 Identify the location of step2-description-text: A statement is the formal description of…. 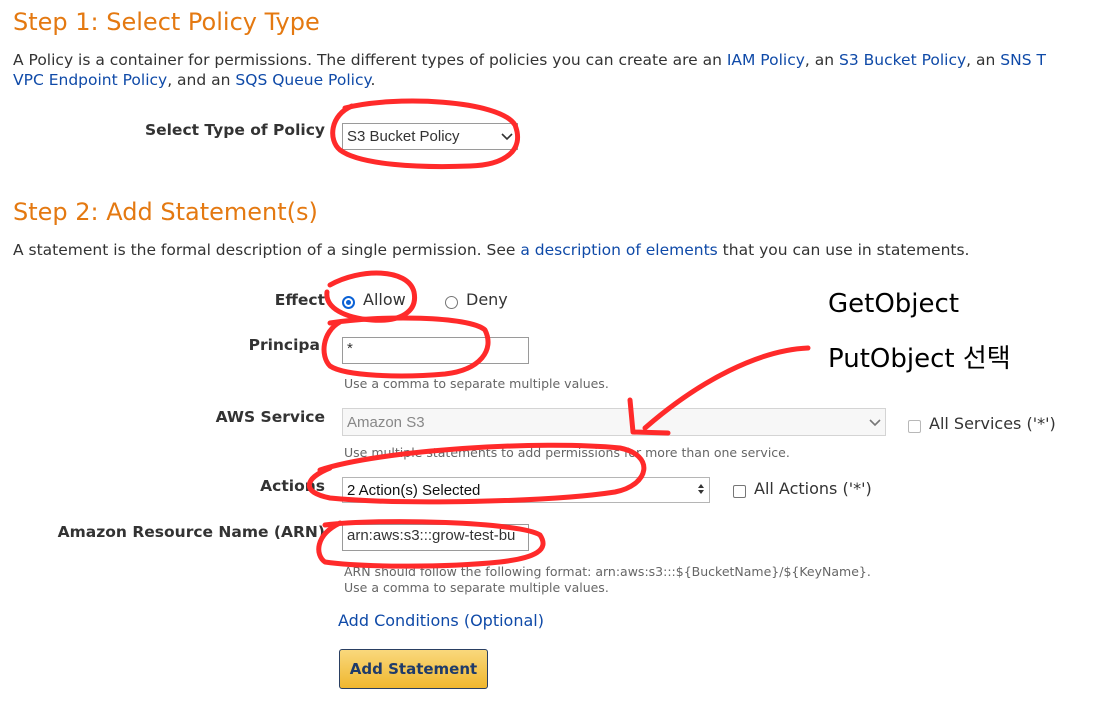
(267, 250).